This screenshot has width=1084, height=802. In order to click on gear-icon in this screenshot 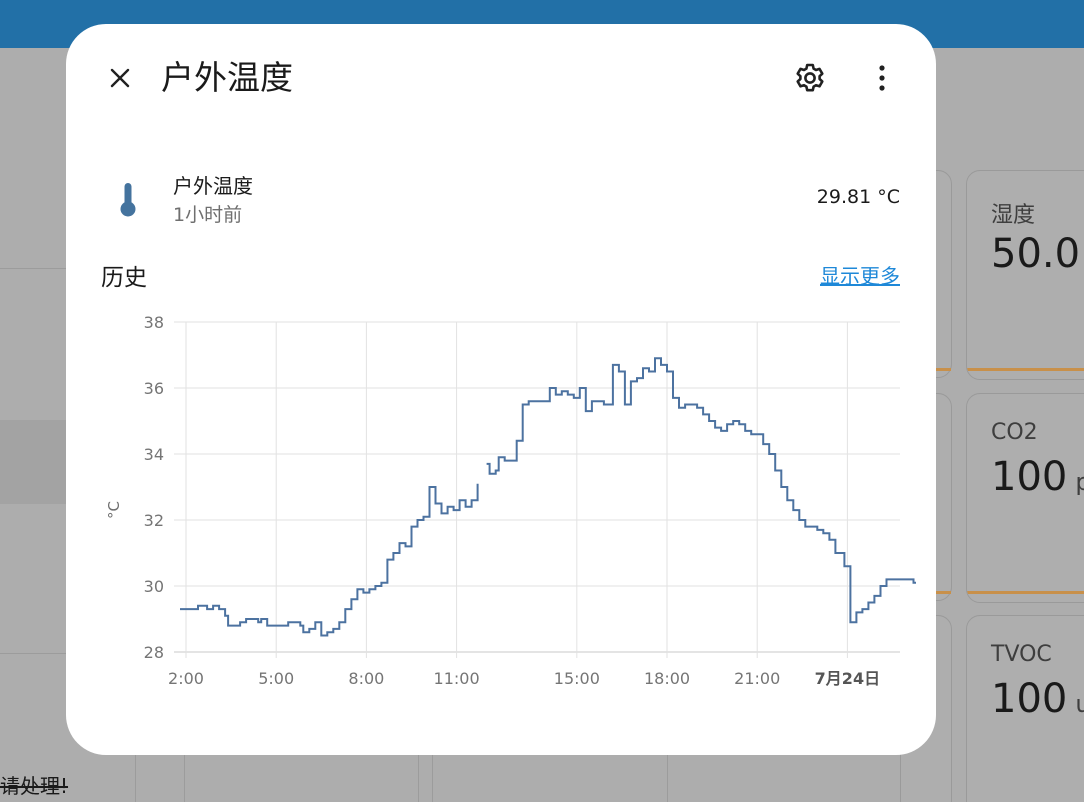, I will do `click(810, 77)`.